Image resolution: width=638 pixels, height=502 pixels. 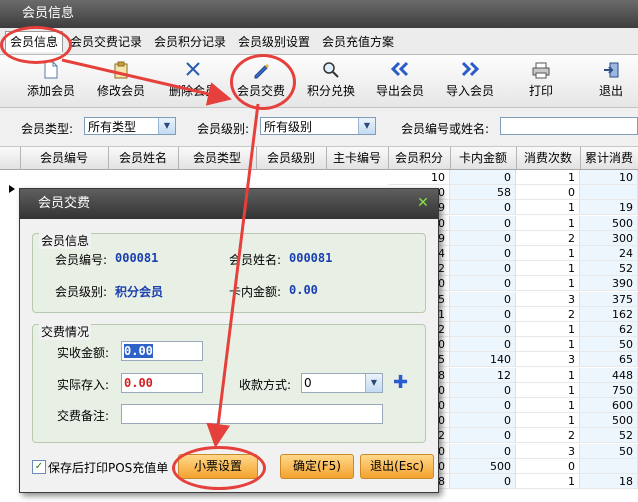 What do you see at coordinates (342, 383) in the screenshot?
I see `payment-method-select: 0 ▼` at bounding box center [342, 383].